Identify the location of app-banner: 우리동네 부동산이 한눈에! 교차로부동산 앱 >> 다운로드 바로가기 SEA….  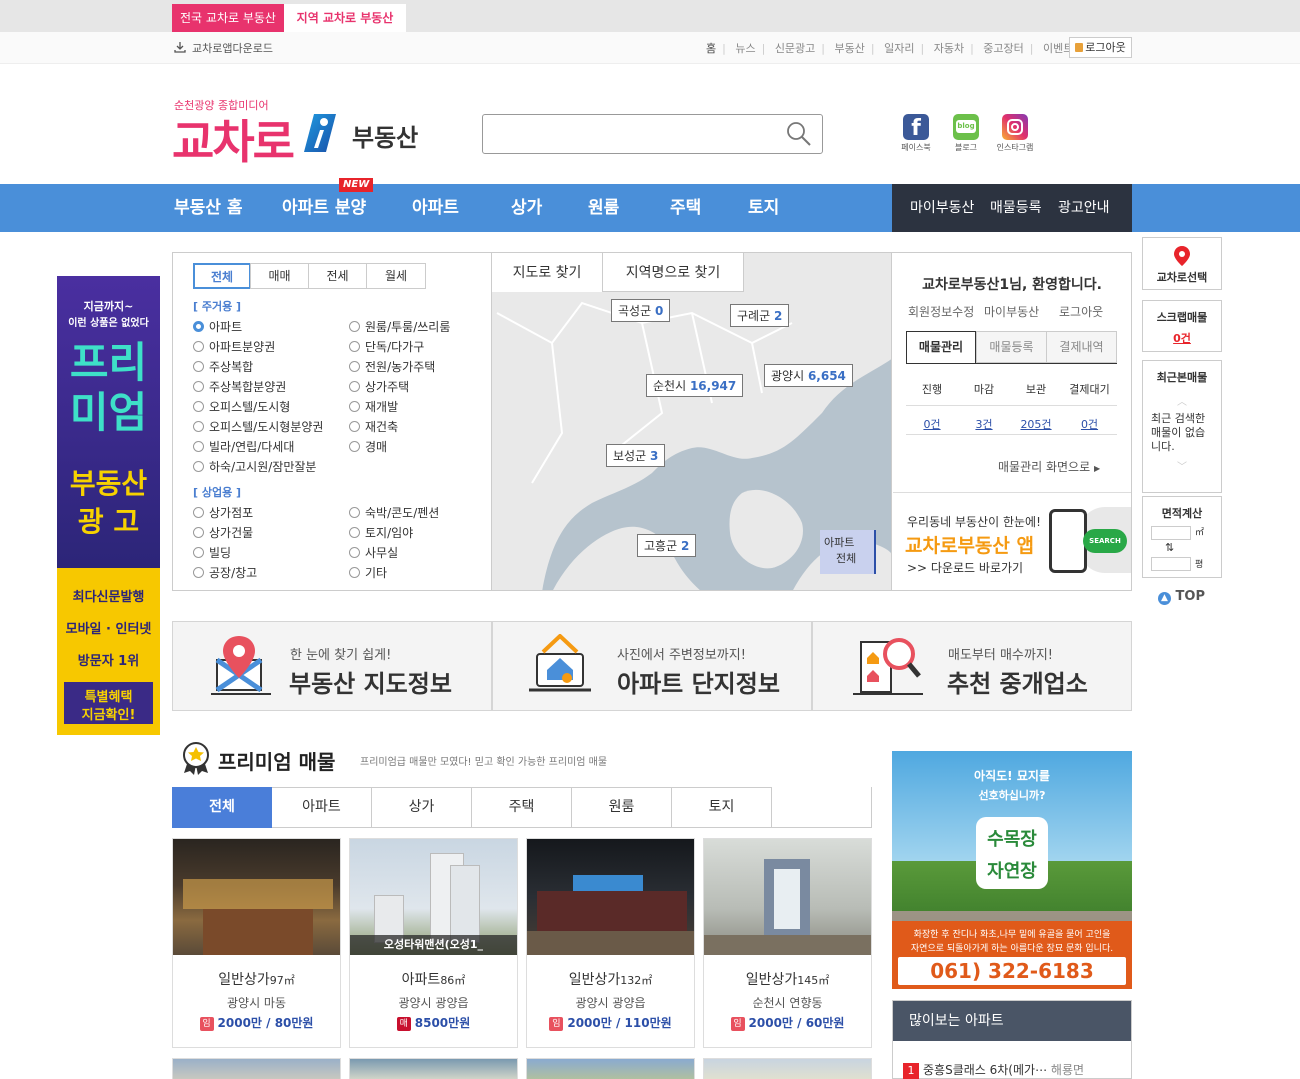
(1012, 541).